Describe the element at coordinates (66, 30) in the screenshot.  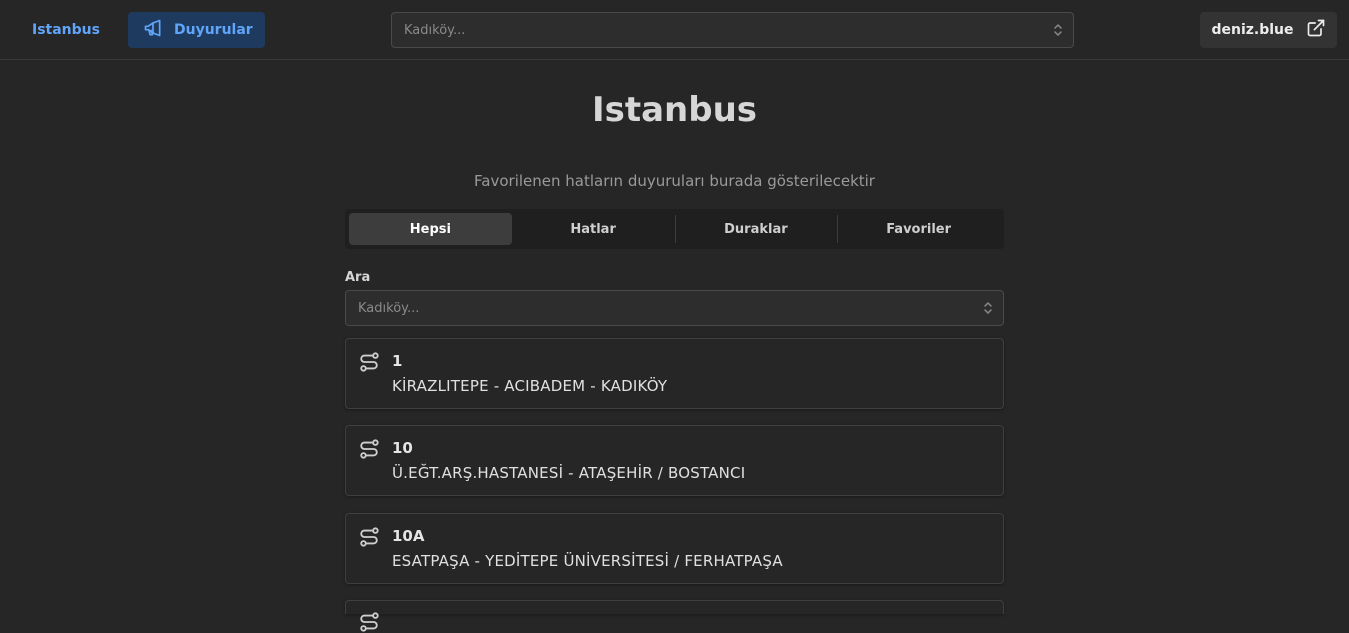
I see `brand-link: Istanbus` at that location.